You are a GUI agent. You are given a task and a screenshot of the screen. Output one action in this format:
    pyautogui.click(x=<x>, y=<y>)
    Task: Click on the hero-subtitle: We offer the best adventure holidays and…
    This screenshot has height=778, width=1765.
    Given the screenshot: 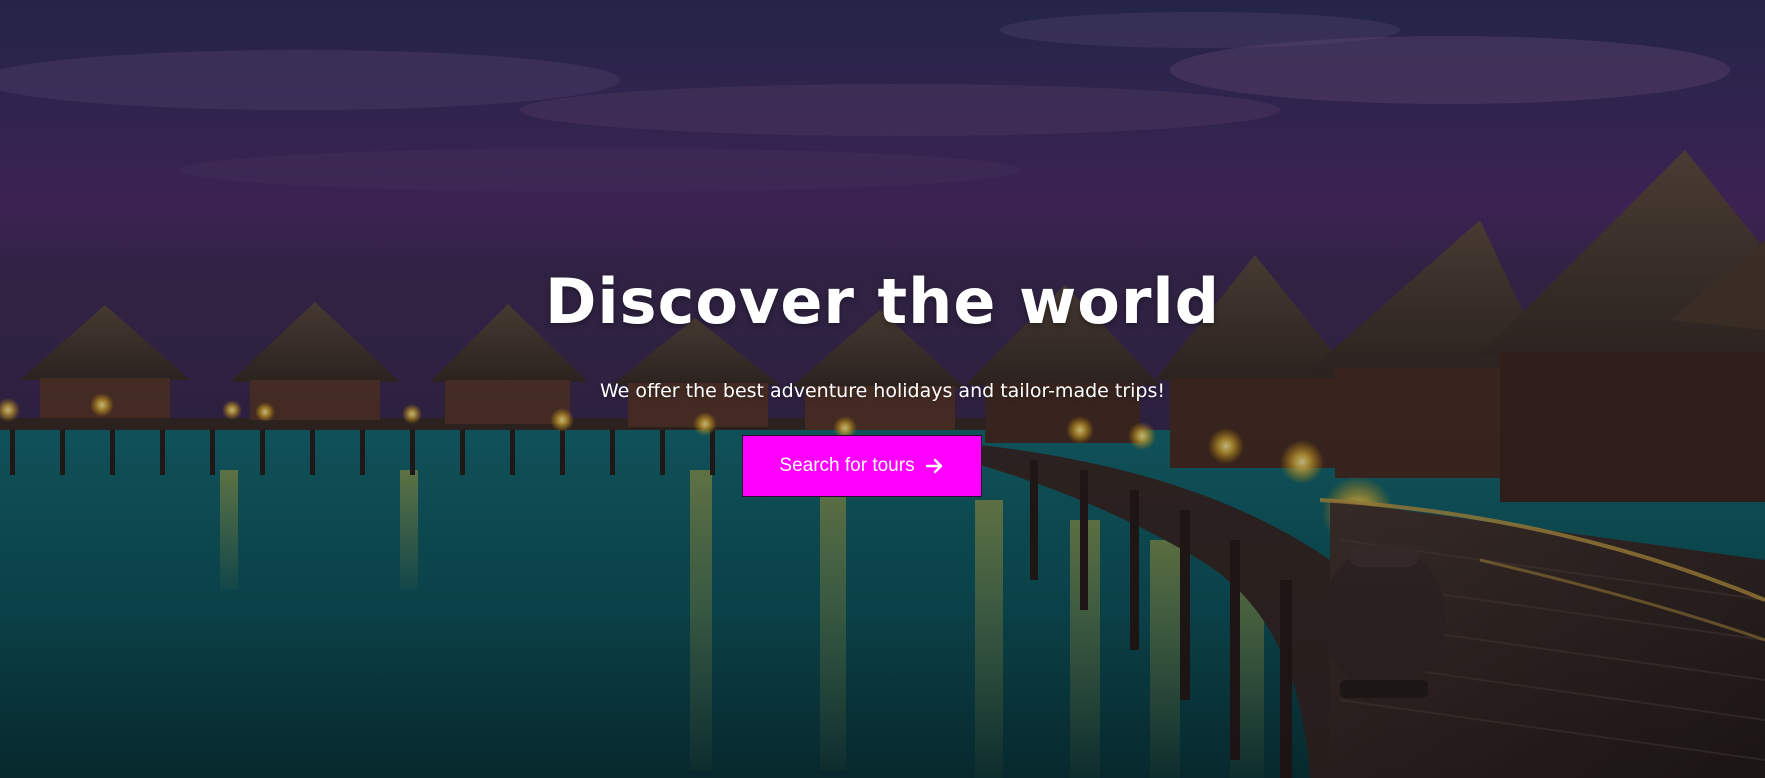 What is the action you would take?
    pyautogui.click(x=882, y=391)
    